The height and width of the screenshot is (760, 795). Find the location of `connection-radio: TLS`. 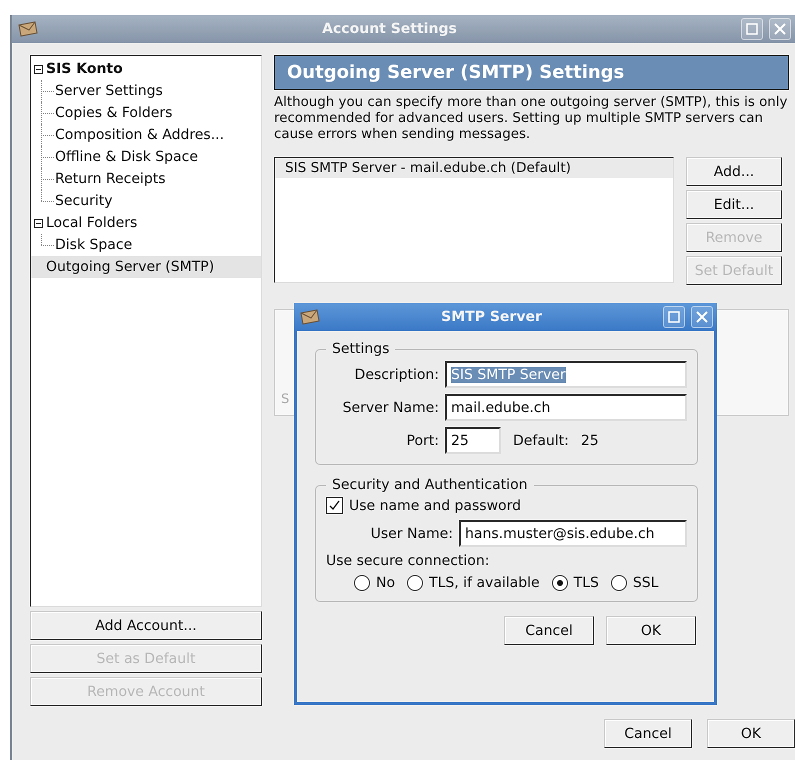

connection-radio: TLS is located at coordinates (575, 583).